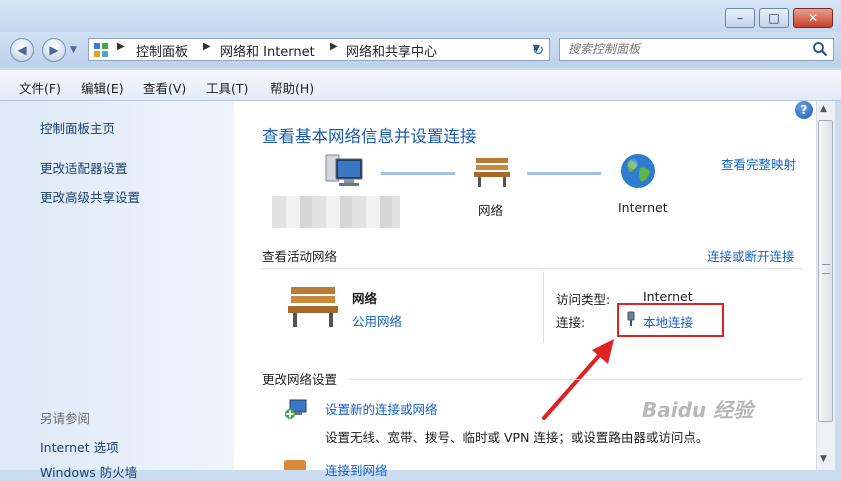 Image resolution: width=841 pixels, height=481 pixels. Describe the element at coordinates (683, 49) in the screenshot. I see `search-input` at that location.